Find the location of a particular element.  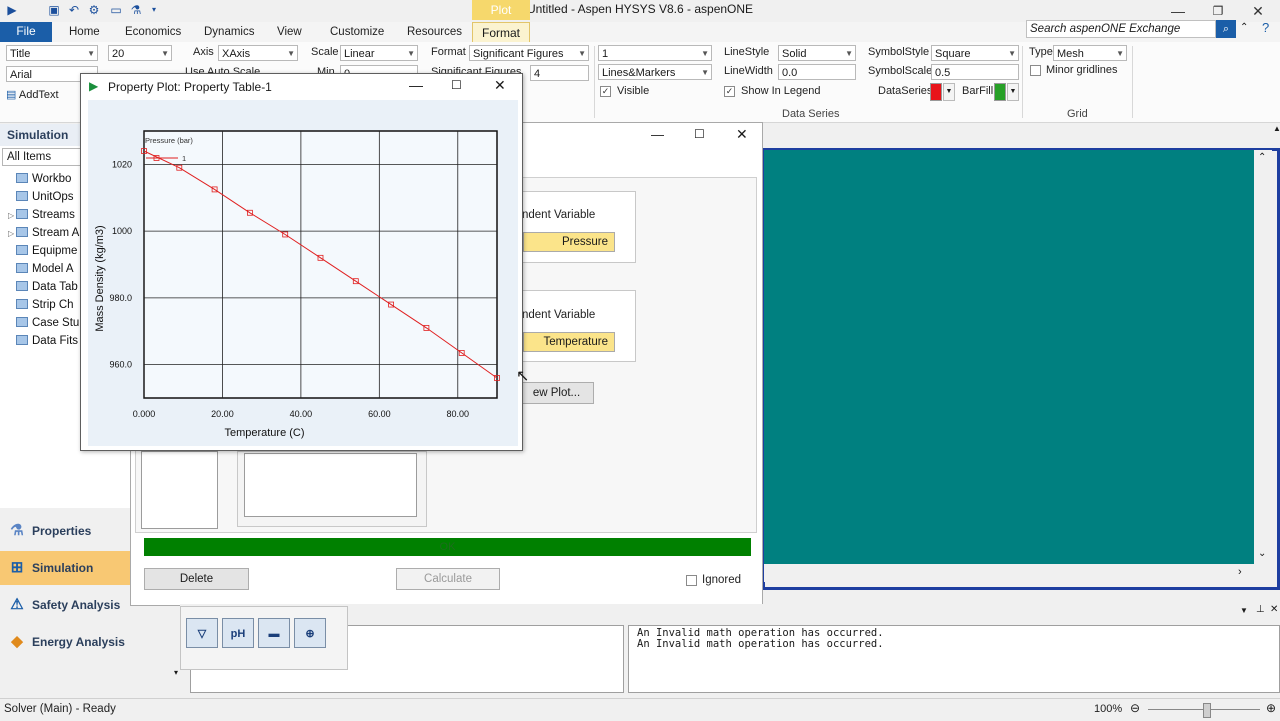

y-axis-label: Mass Density (kg/m3) is located at coordinates (100, 278).